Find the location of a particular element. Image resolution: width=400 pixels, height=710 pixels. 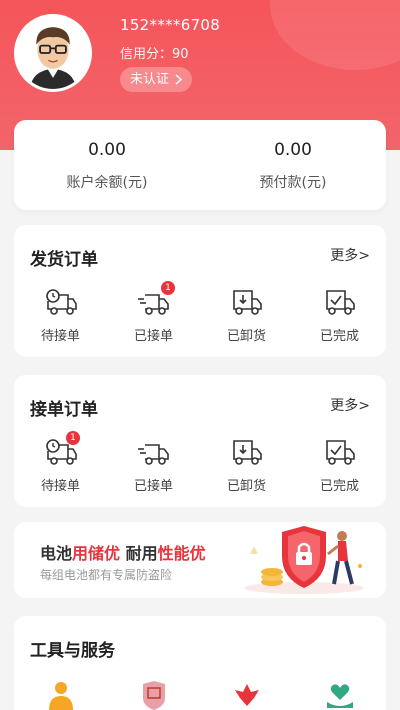

truck-moving-icon is located at coordinates (153, 454).